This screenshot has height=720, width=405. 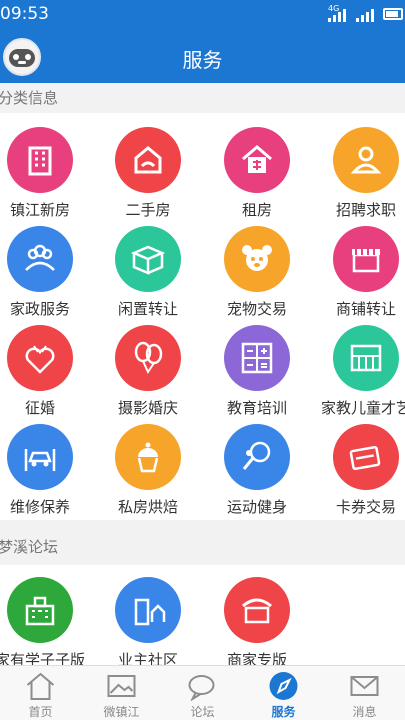 I want to click on status-bar: 09:53 4G, so click(x=202, y=15).